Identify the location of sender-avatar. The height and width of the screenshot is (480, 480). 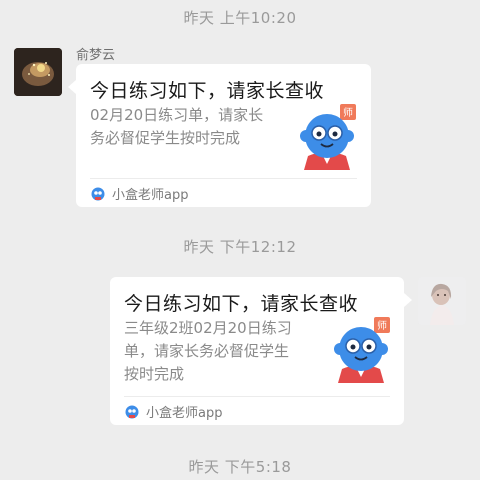
(38, 72).